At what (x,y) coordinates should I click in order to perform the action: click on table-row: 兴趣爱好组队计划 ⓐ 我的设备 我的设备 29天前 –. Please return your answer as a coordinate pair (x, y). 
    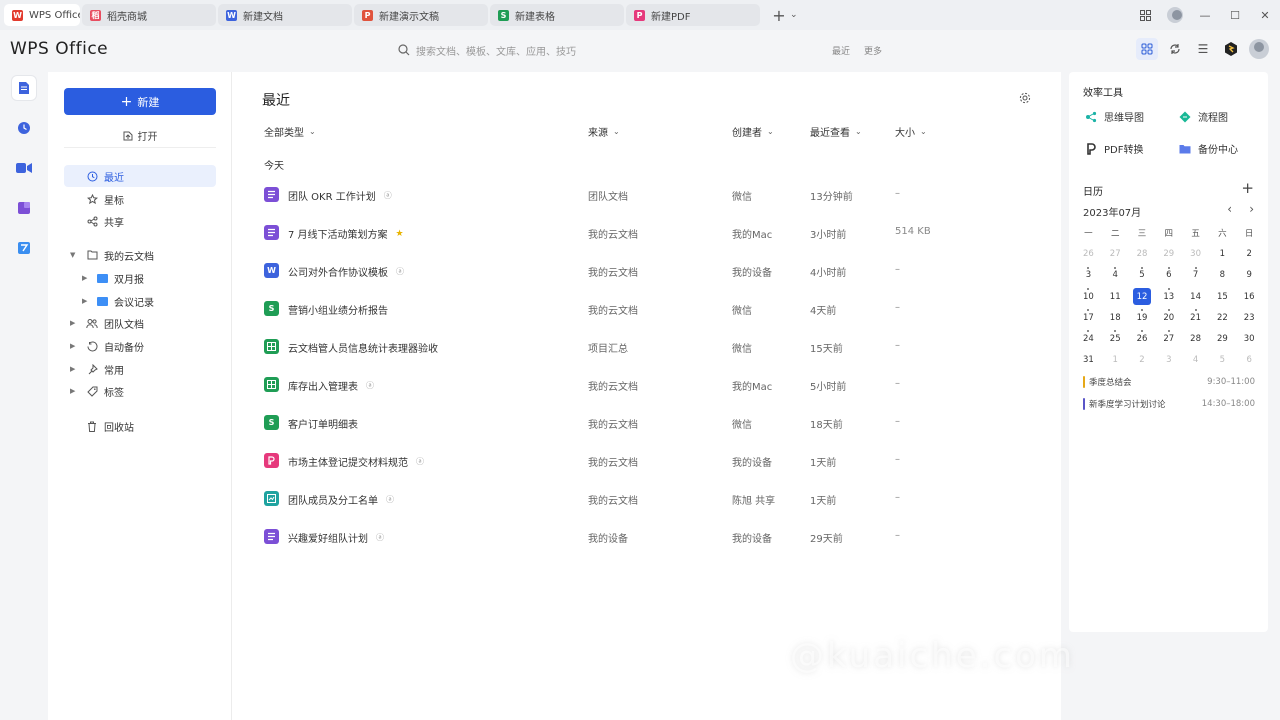
    Looking at the image, I should click on (647, 538).